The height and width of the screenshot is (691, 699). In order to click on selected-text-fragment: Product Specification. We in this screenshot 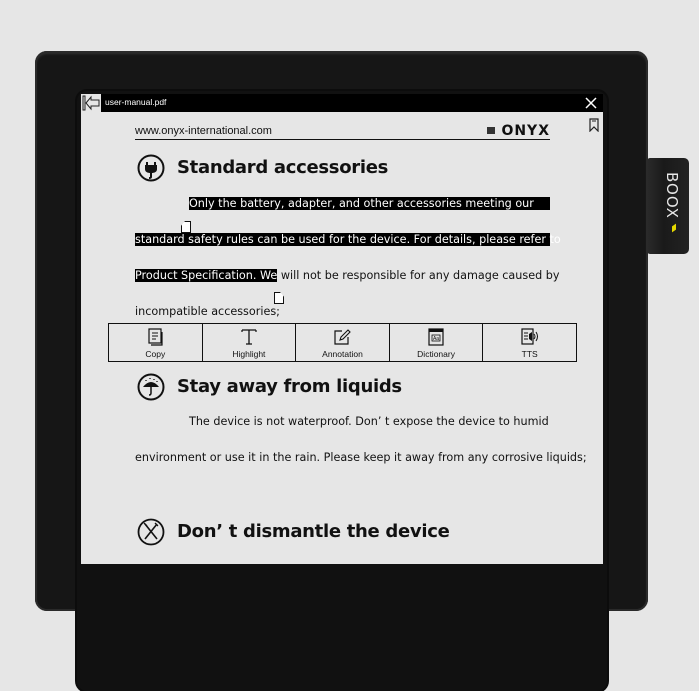, I will do `click(206, 275)`.